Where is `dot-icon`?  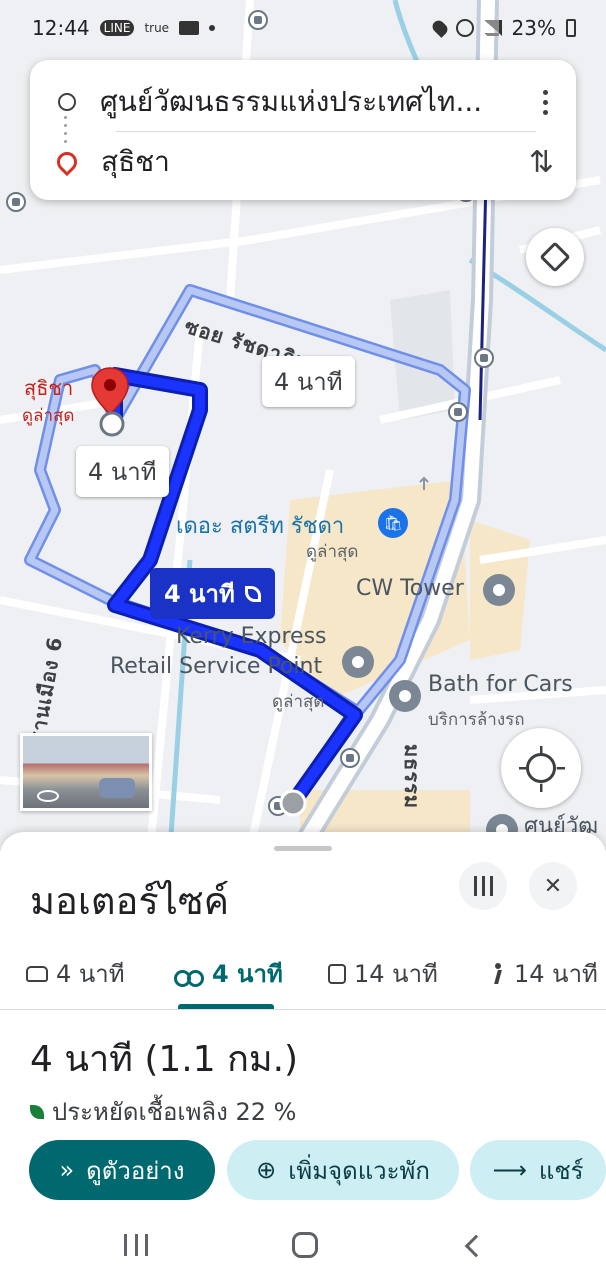
dot-icon is located at coordinates (212, 28).